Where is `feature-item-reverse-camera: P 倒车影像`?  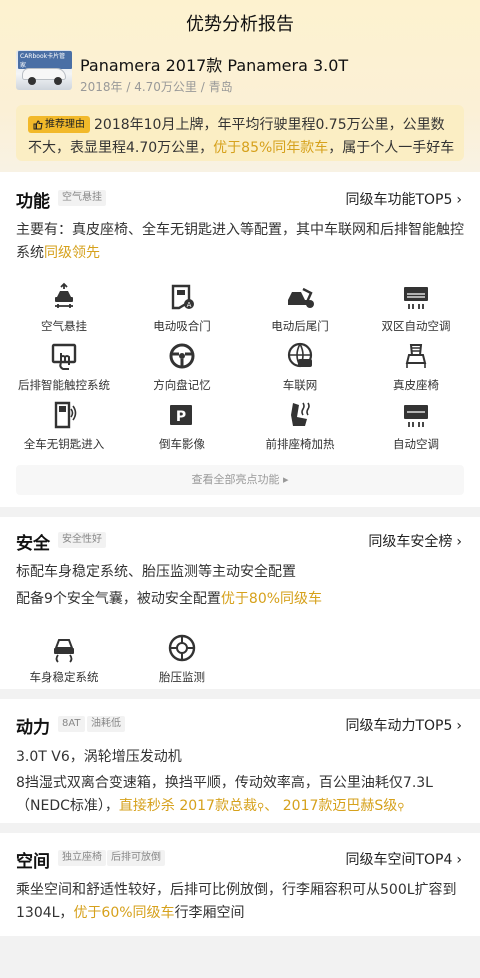
feature-item-reverse-camera: P 倒车影像 is located at coordinates (182, 426).